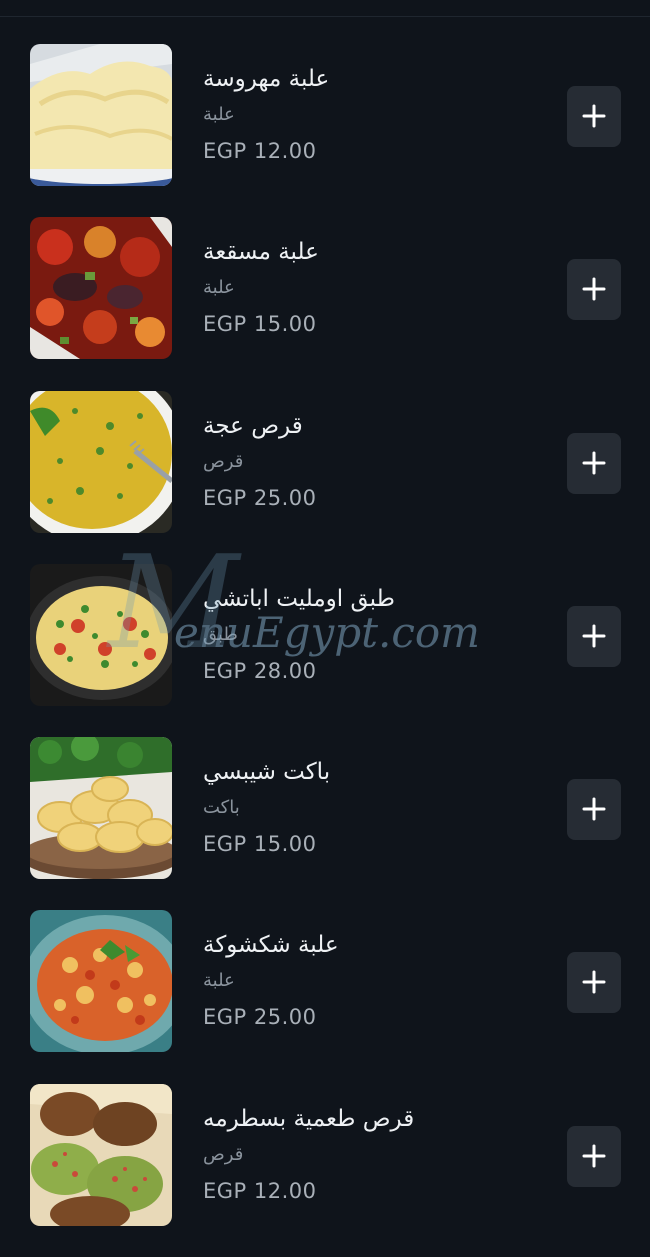 The height and width of the screenshot is (1257, 650). Describe the element at coordinates (325, 16) in the screenshot. I see `top-divider` at that location.